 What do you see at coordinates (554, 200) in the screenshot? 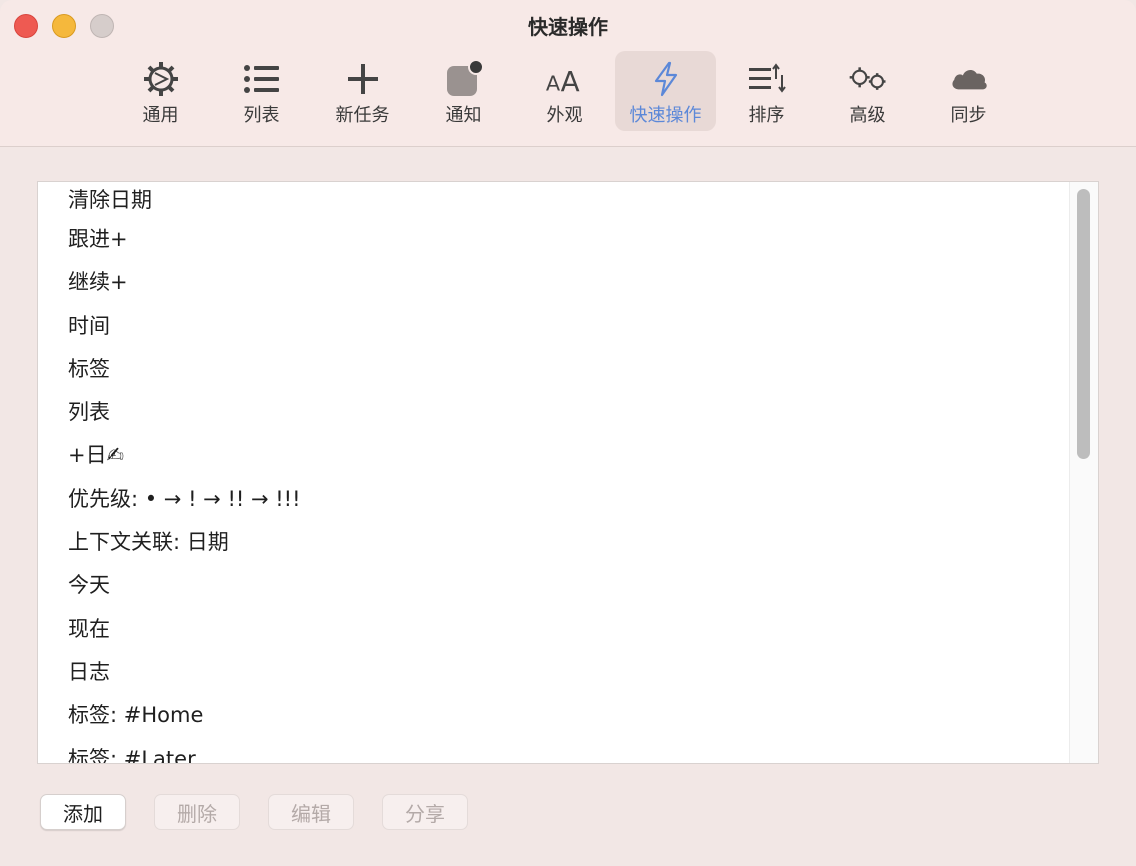
I see `list-item: 清除日期` at bounding box center [554, 200].